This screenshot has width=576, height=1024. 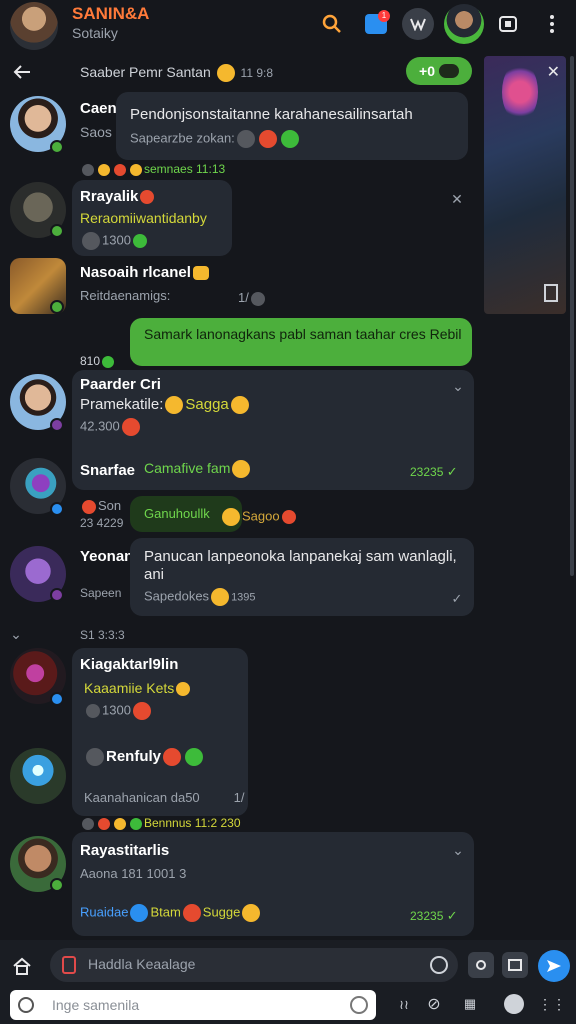 What do you see at coordinates (404, 1005) in the screenshot?
I see `waveform-icon: ≀≀` at bounding box center [404, 1005].